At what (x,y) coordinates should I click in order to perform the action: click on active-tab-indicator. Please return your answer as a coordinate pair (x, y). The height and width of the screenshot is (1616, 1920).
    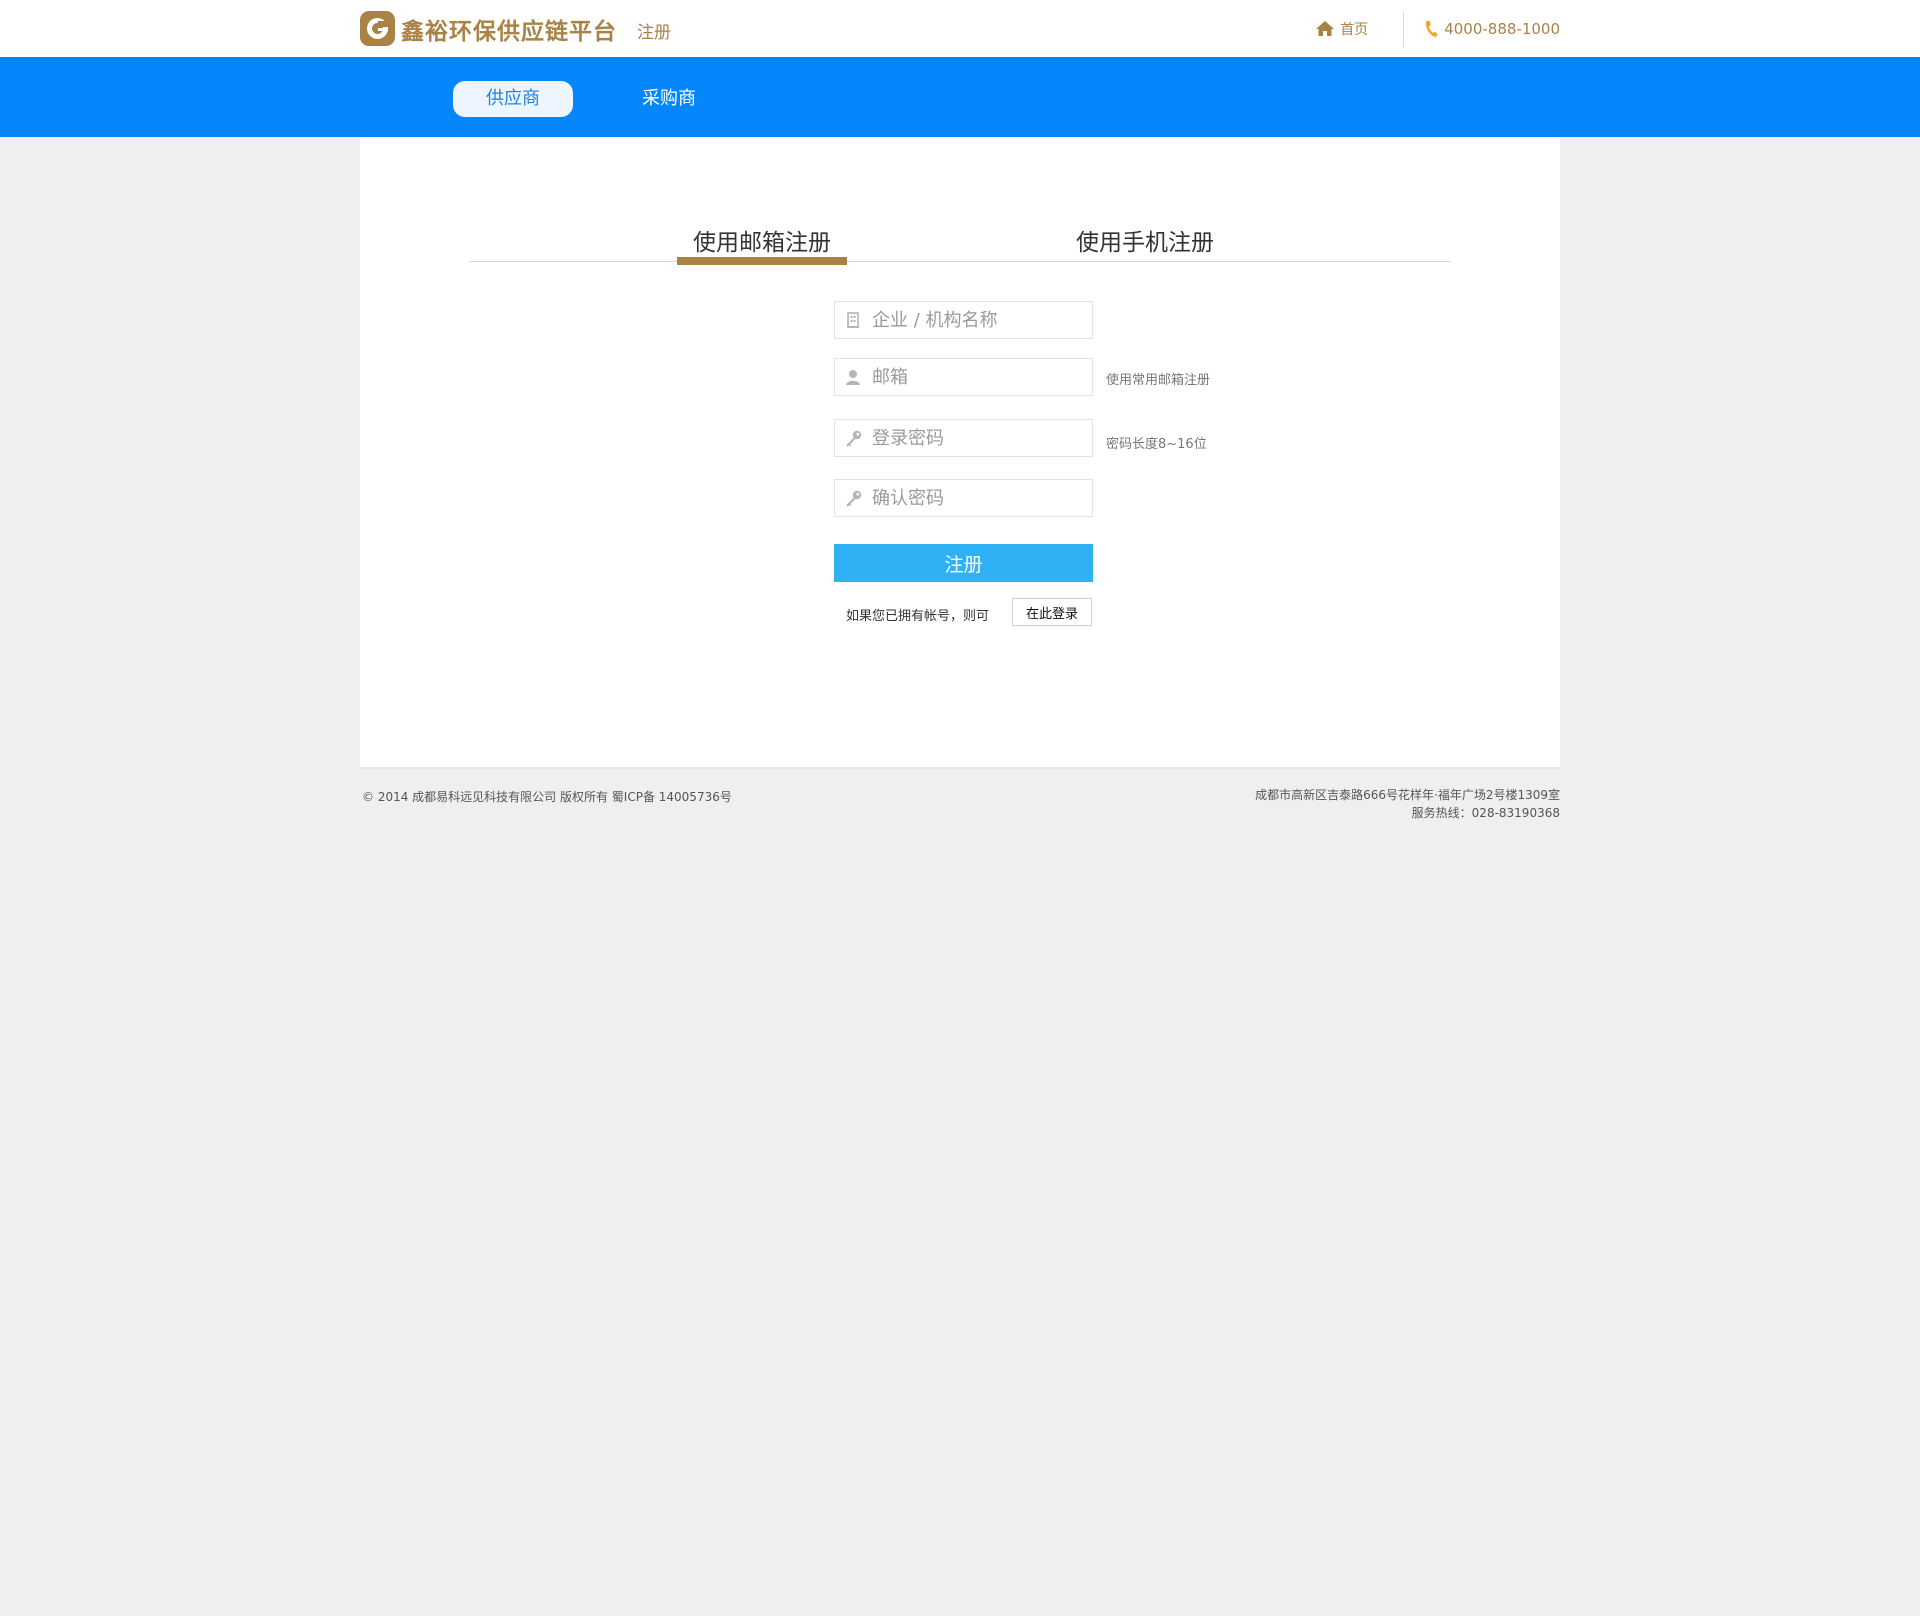
    Looking at the image, I should click on (762, 261).